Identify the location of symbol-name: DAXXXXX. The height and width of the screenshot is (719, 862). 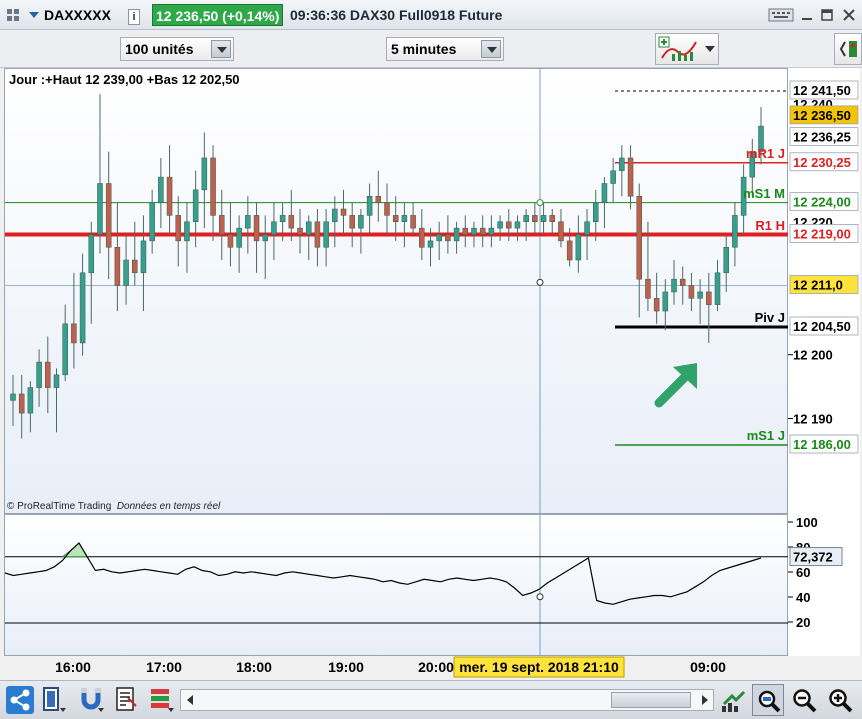
(89, 15).